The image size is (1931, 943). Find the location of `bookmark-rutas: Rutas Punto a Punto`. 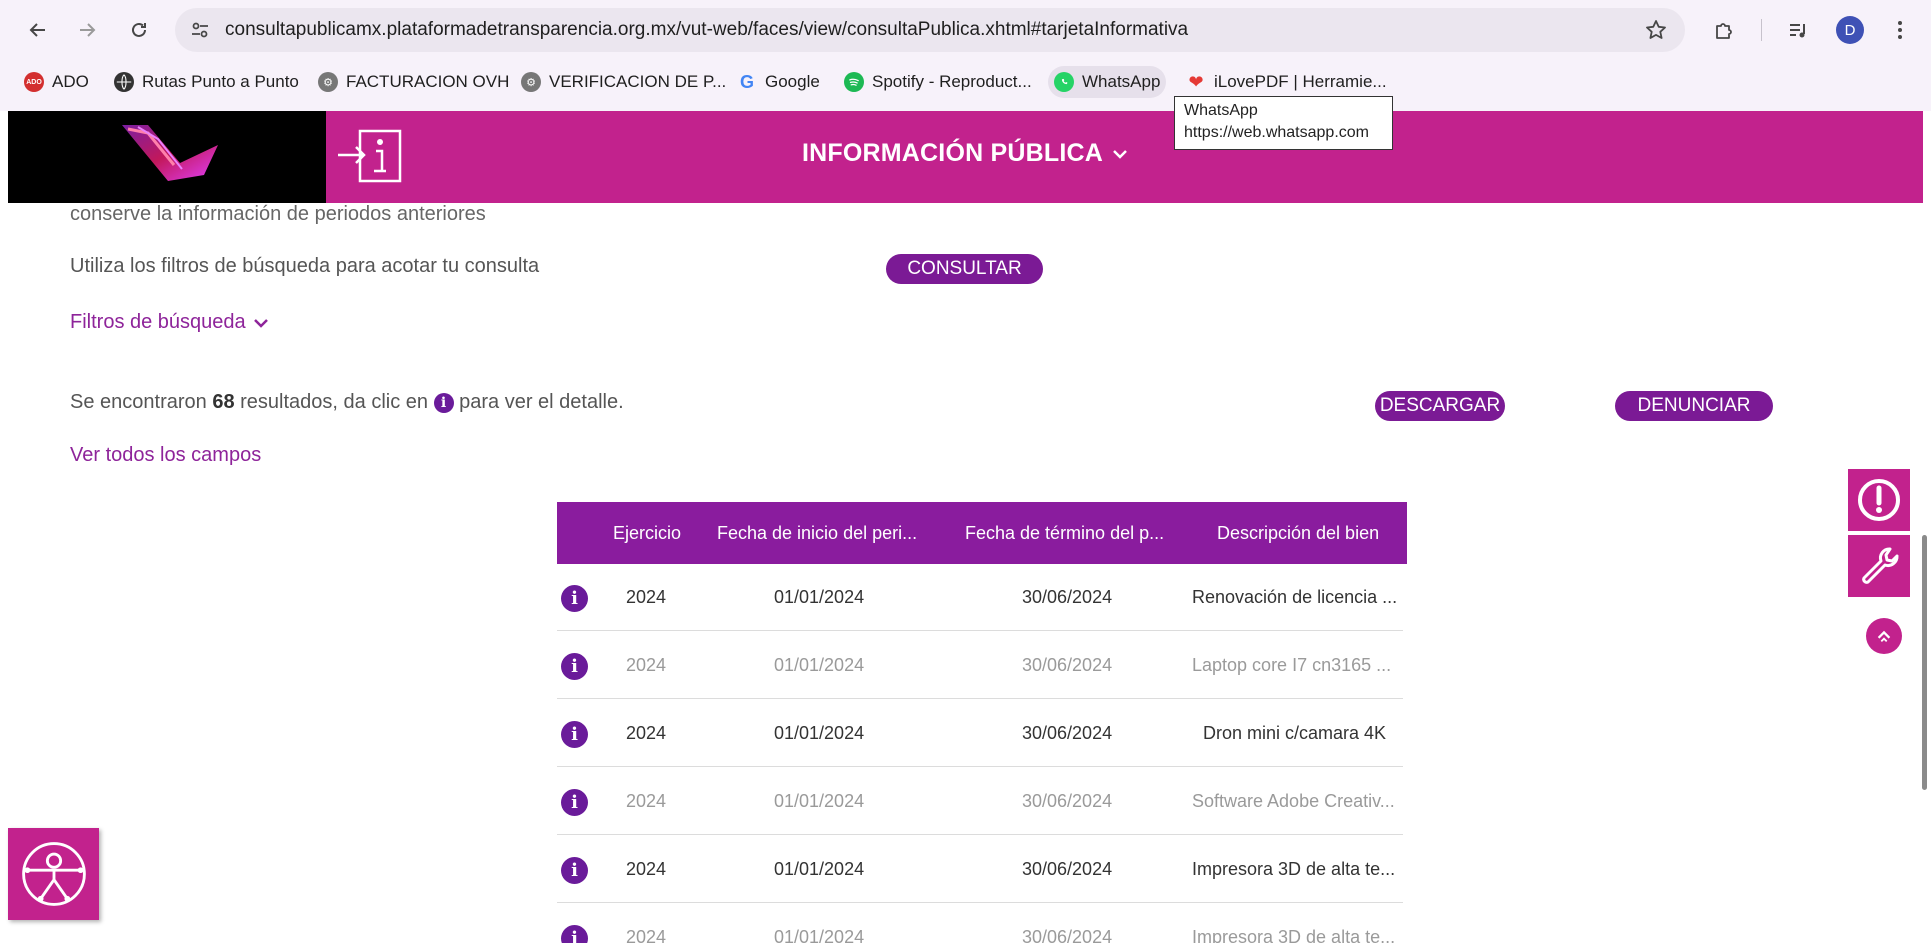

bookmark-rutas: Rutas Punto a Punto is located at coordinates (206, 82).